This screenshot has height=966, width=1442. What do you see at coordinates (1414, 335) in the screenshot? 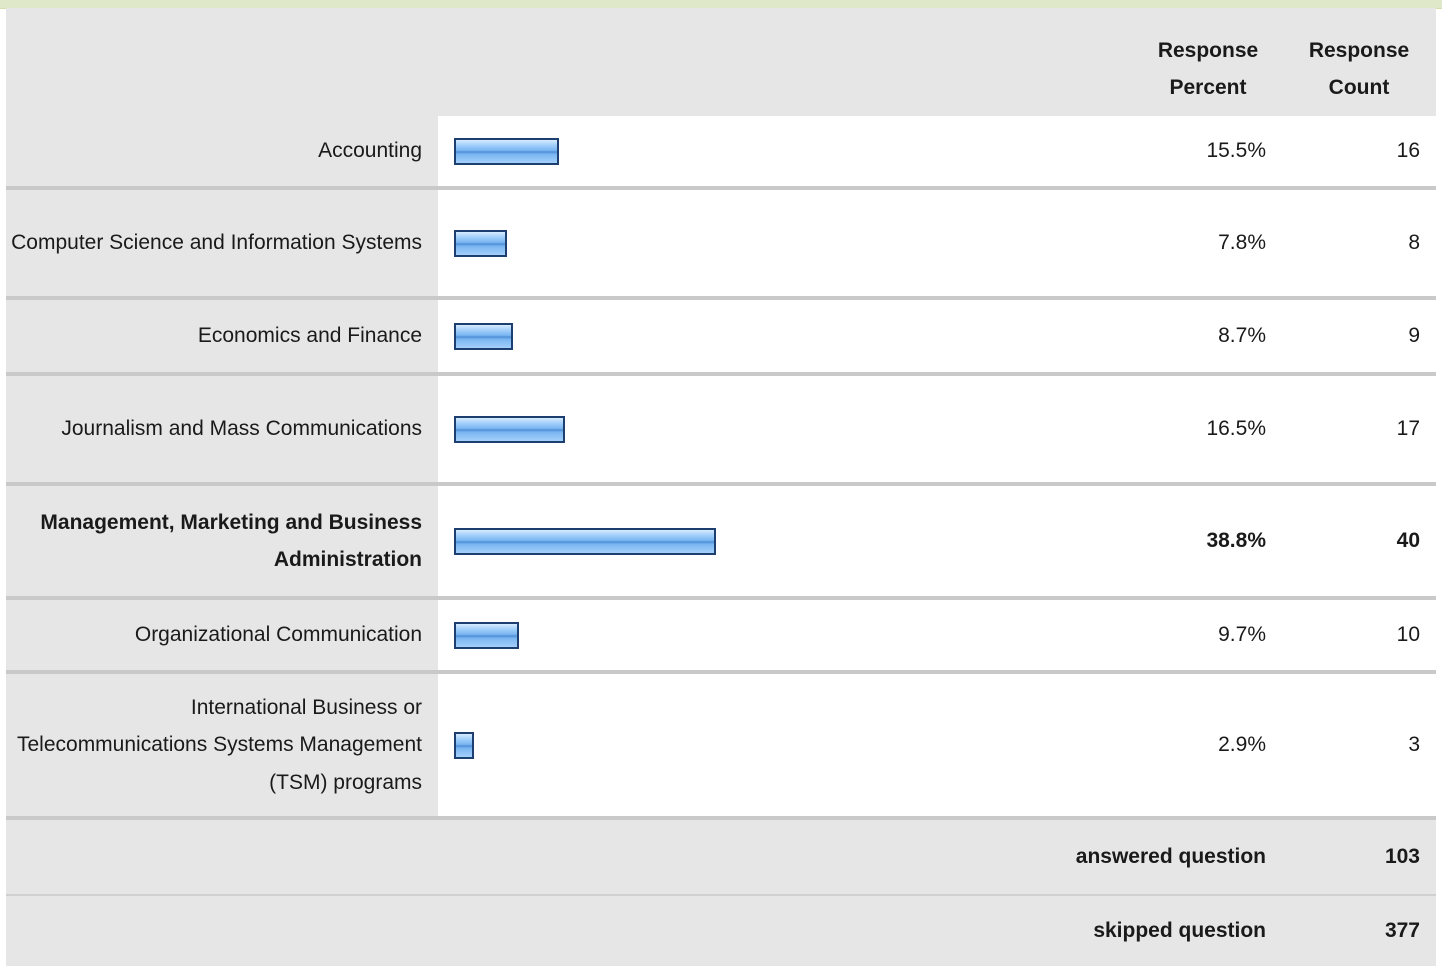
I see `response-count-value: 9` at bounding box center [1414, 335].